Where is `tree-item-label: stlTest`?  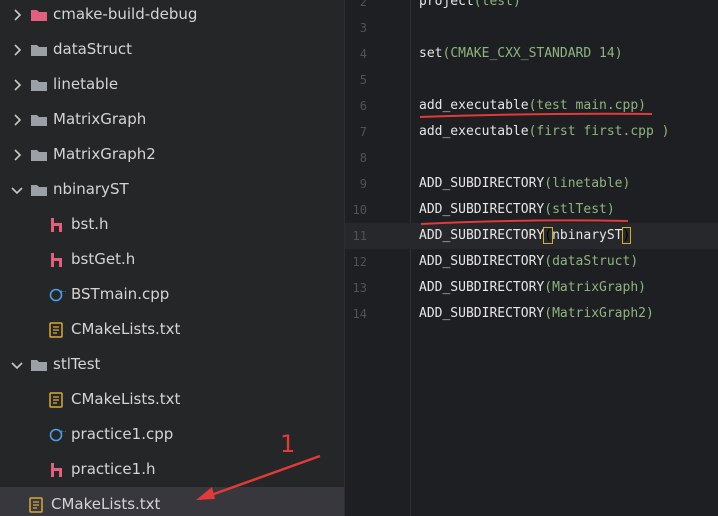 tree-item-label: stlTest is located at coordinates (77, 364).